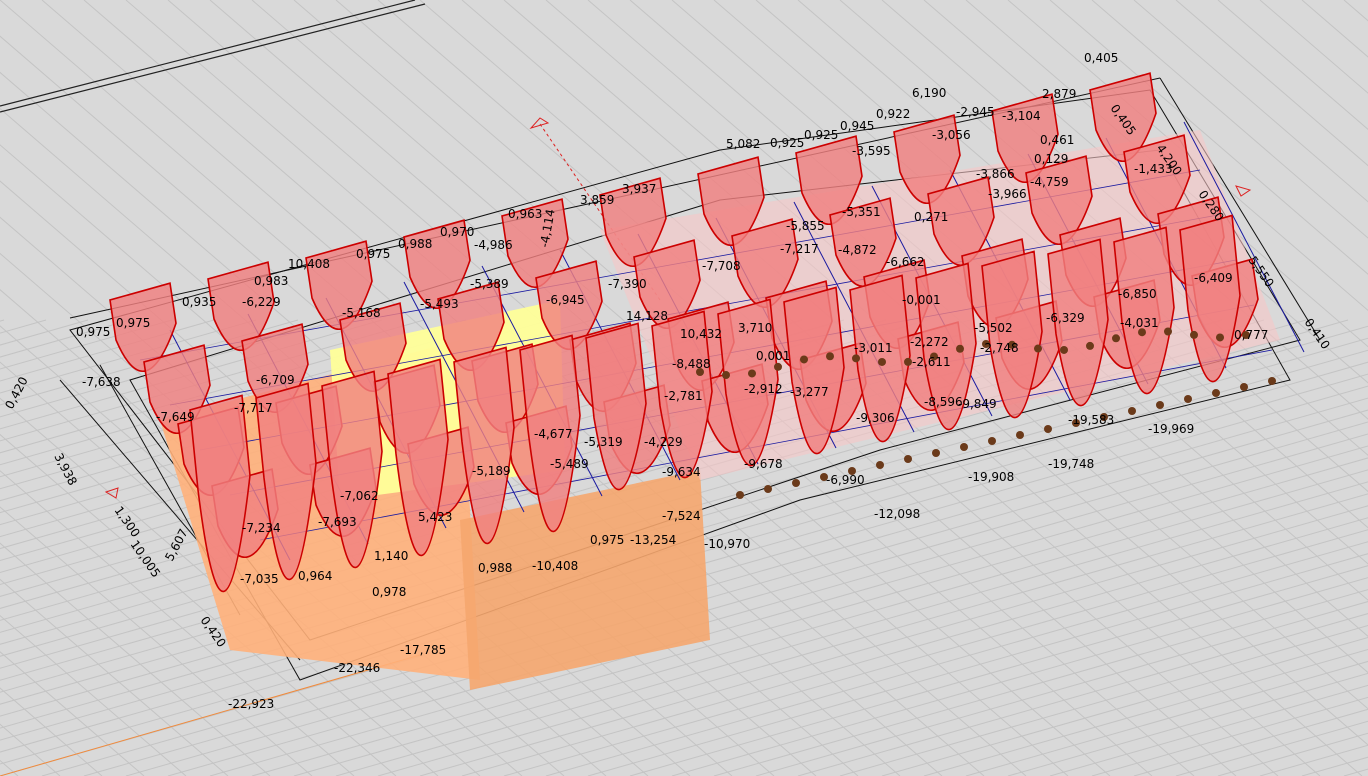  I want to click on result-label: -6,990, so click(845, 480).